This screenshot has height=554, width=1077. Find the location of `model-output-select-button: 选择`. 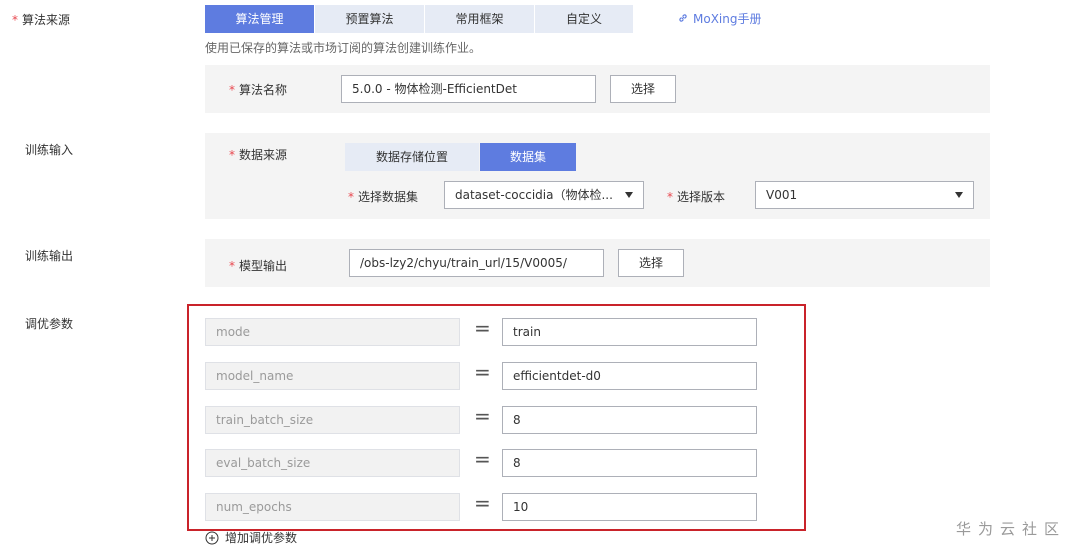

model-output-select-button: 选择 is located at coordinates (651, 263).